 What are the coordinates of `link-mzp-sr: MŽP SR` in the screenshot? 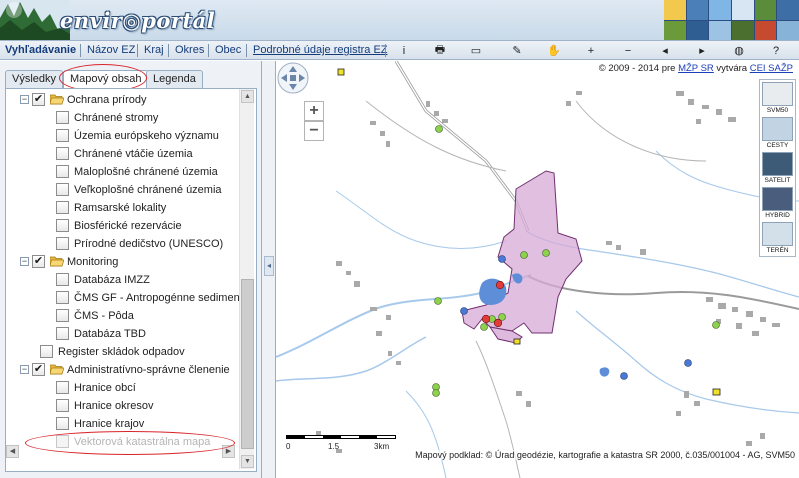 It's located at (696, 68).